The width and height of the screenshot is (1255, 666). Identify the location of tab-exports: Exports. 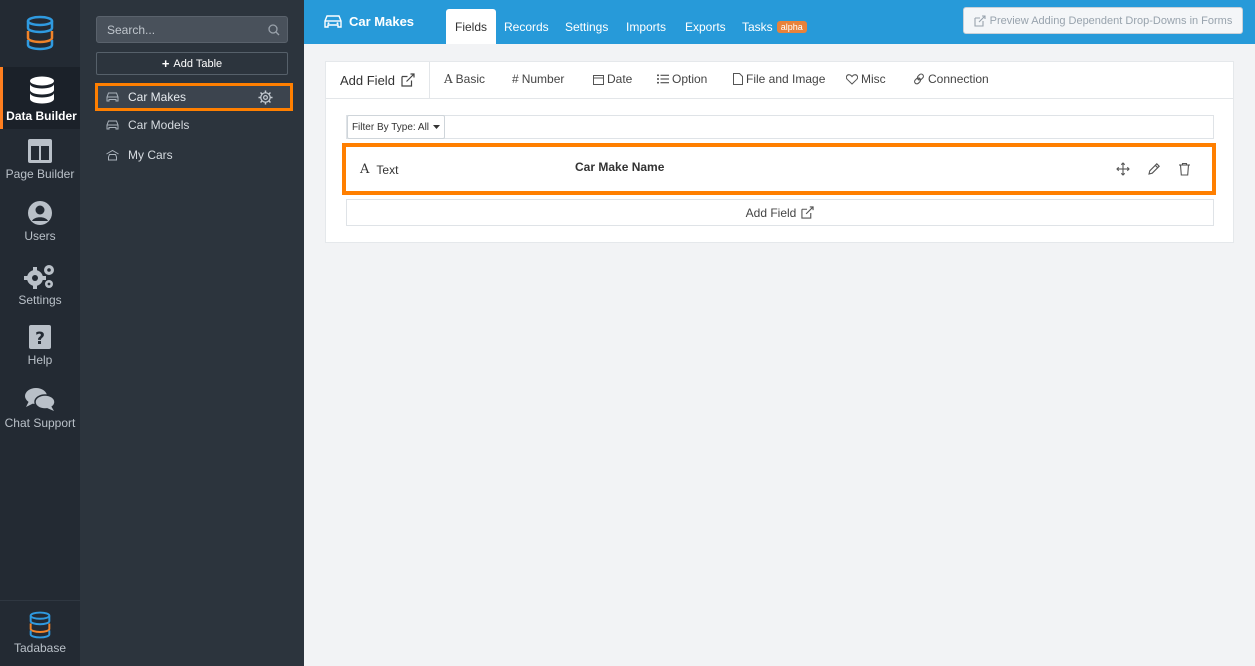
(705, 26).